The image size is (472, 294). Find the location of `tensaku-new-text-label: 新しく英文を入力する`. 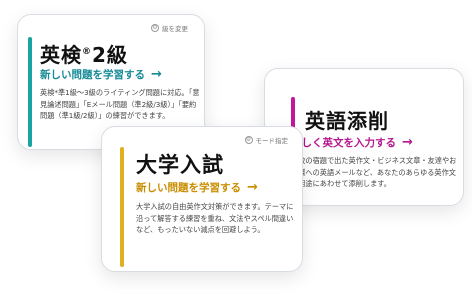

tensaku-new-text-label: 新しく英文を入力する is located at coordinates (343, 143).